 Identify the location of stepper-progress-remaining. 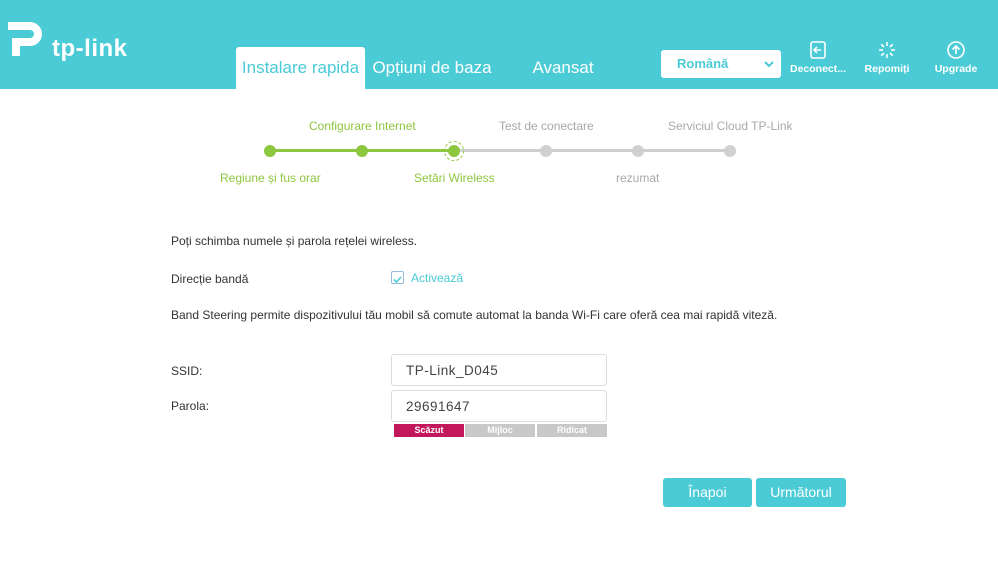
(592, 150).